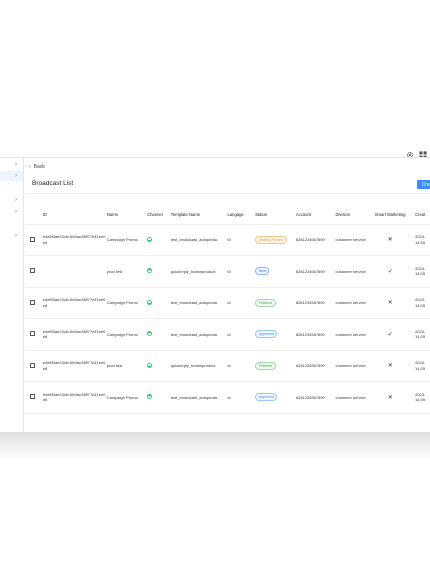 The width and height of the screenshot is (430, 575). What do you see at coordinates (315, 215) in the screenshot?
I see `header-account: Account` at bounding box center [315, 215].